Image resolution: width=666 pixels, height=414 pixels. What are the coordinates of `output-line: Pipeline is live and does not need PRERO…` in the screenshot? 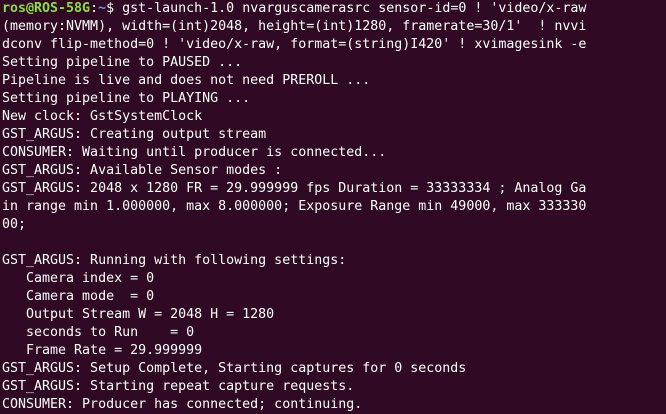 It's located at (186, 80).